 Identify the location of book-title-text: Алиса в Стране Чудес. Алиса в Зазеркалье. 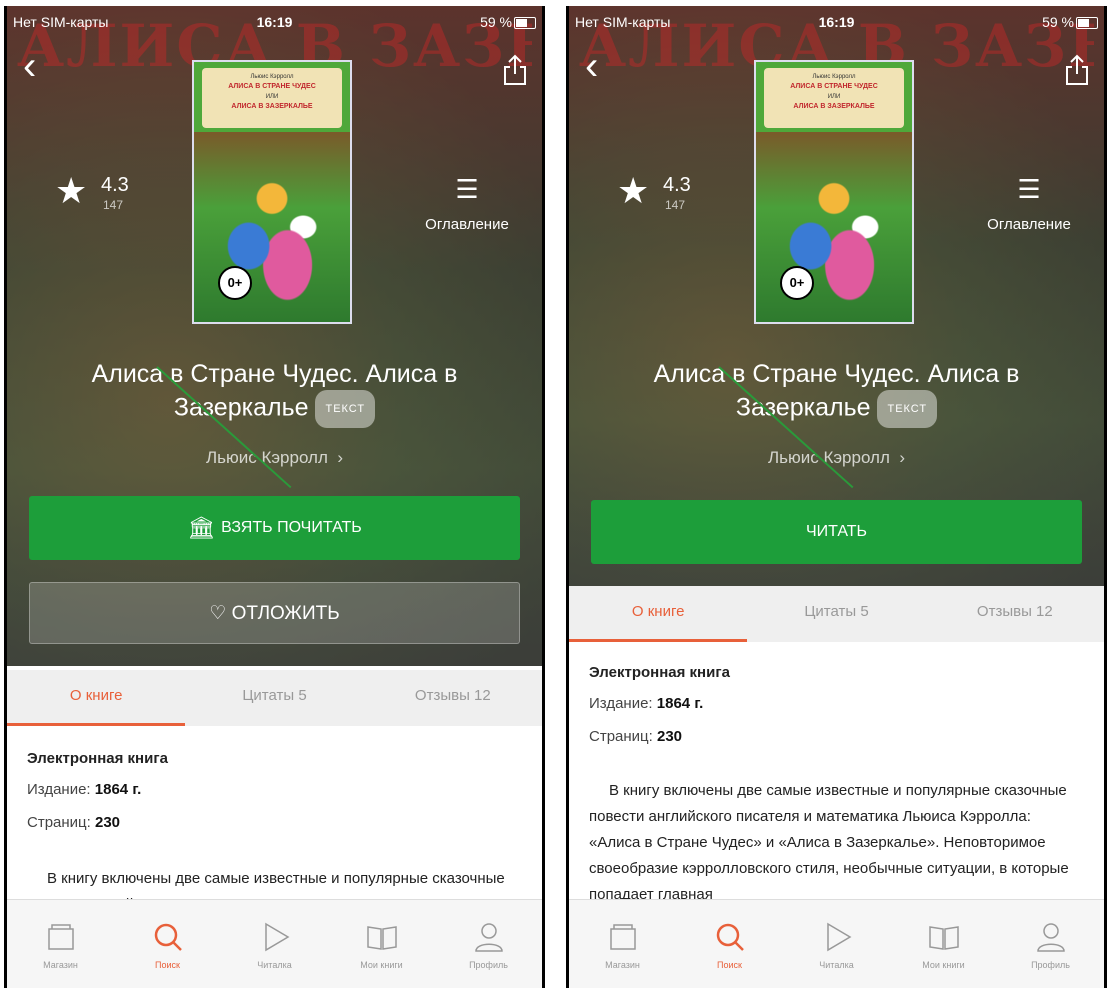
(274, 391).